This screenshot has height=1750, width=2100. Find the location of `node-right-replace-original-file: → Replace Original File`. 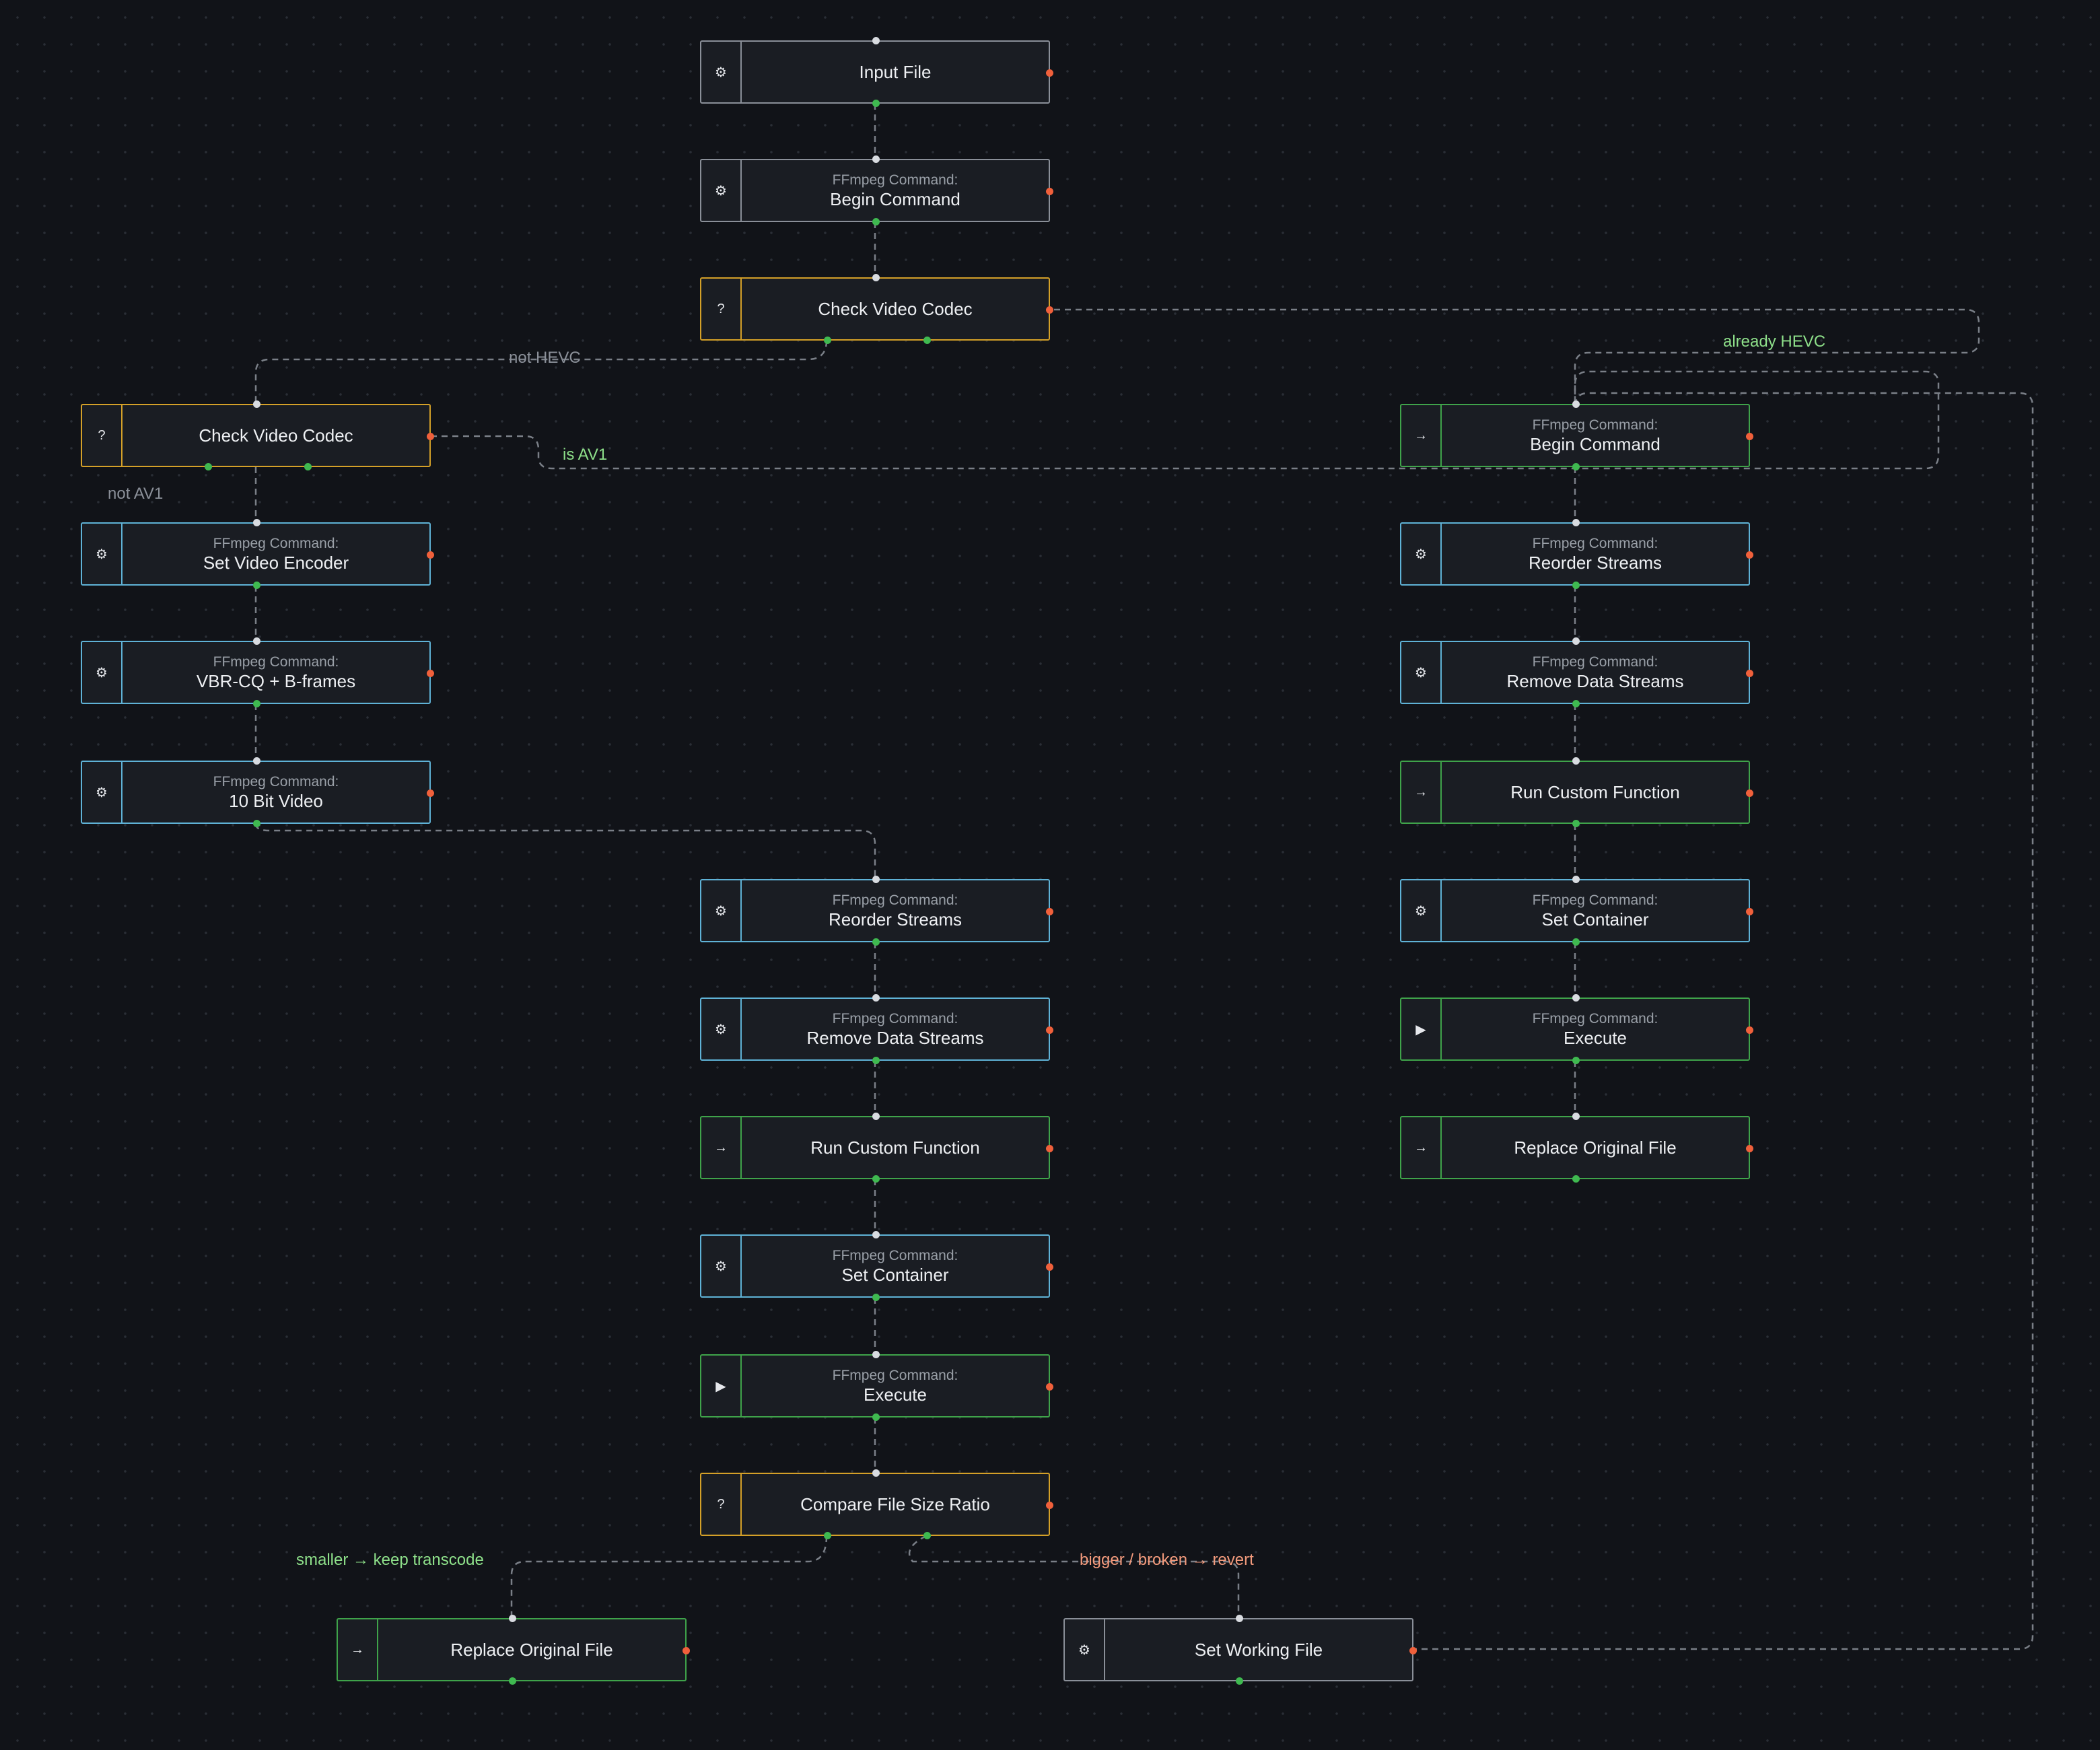

node-right-replace-original-file: → Replace Original File is located at coordinates (1576, 1148).